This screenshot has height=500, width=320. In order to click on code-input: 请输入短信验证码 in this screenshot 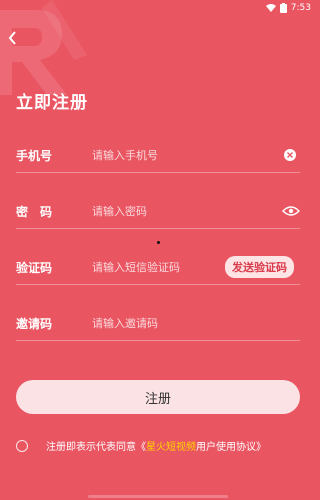, I will do `click(158, 267)`.